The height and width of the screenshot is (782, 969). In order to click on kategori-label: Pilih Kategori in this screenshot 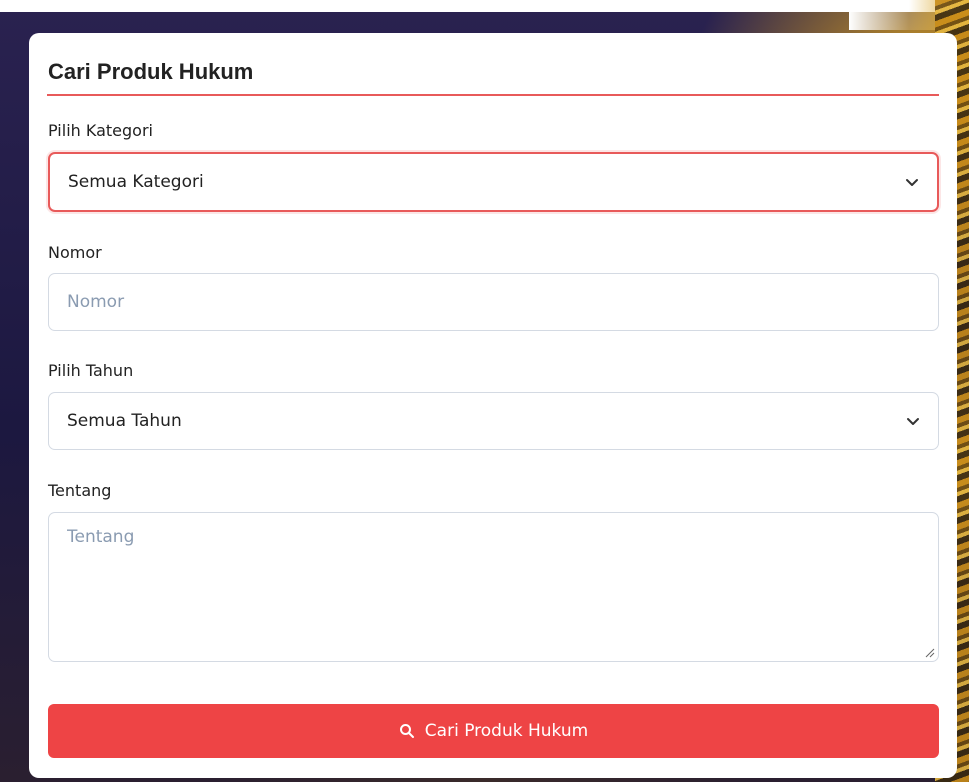, I will do `click(100, 130)`.